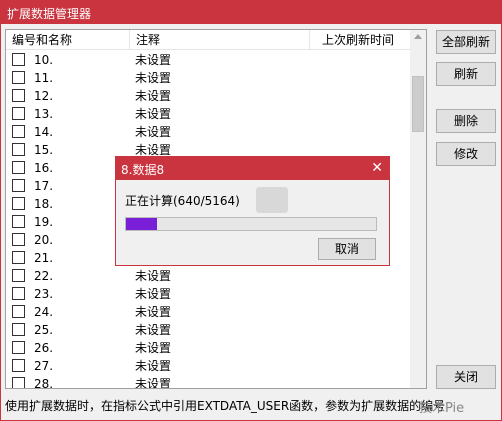 The image size is (502, 421). What do you see at coordinates (44, 132) in the screenshot?
I see `row-number: 14.` at bounding box center [44, 132].